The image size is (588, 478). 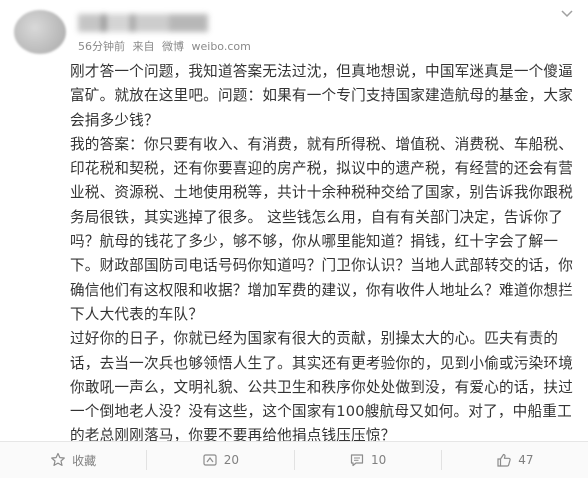 I want to click on chevron-down-icon, so click(x=567, y=15).